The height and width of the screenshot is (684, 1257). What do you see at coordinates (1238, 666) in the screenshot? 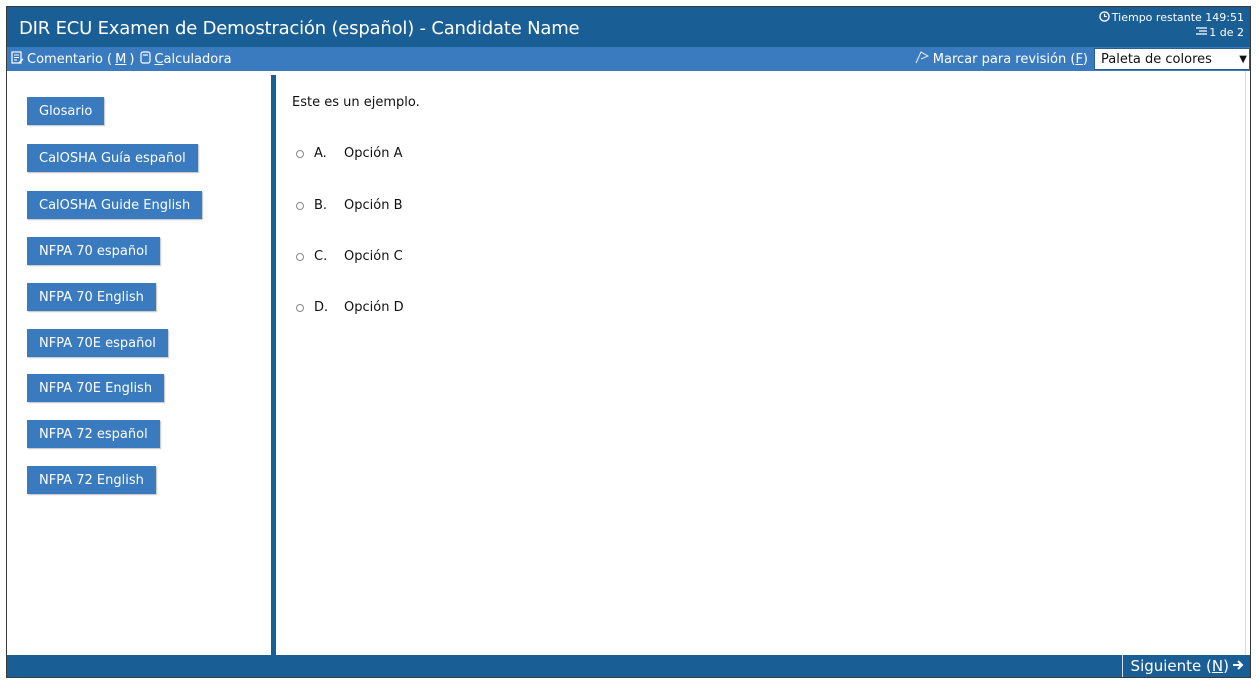
I see `arrow-right-icon` at bounding box center [1238, 666].